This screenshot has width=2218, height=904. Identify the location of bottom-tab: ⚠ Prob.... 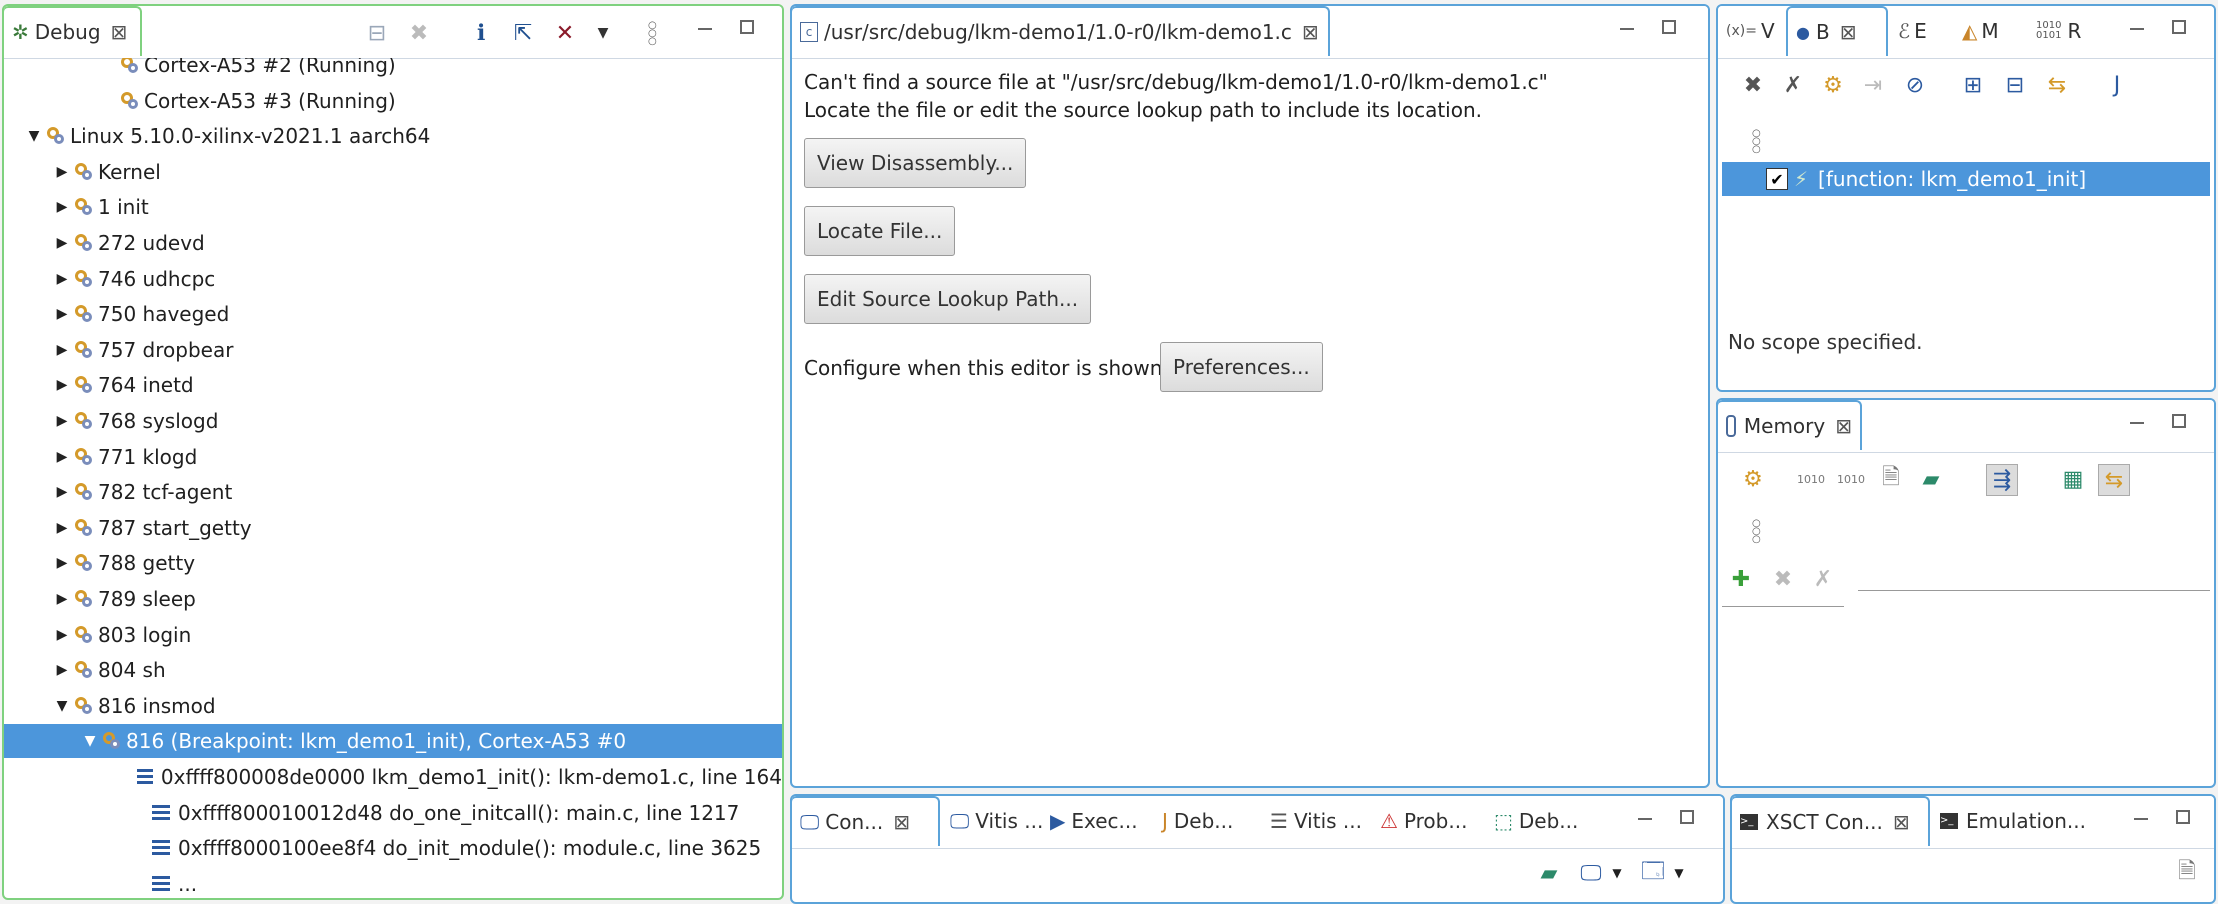
(1427, 821).